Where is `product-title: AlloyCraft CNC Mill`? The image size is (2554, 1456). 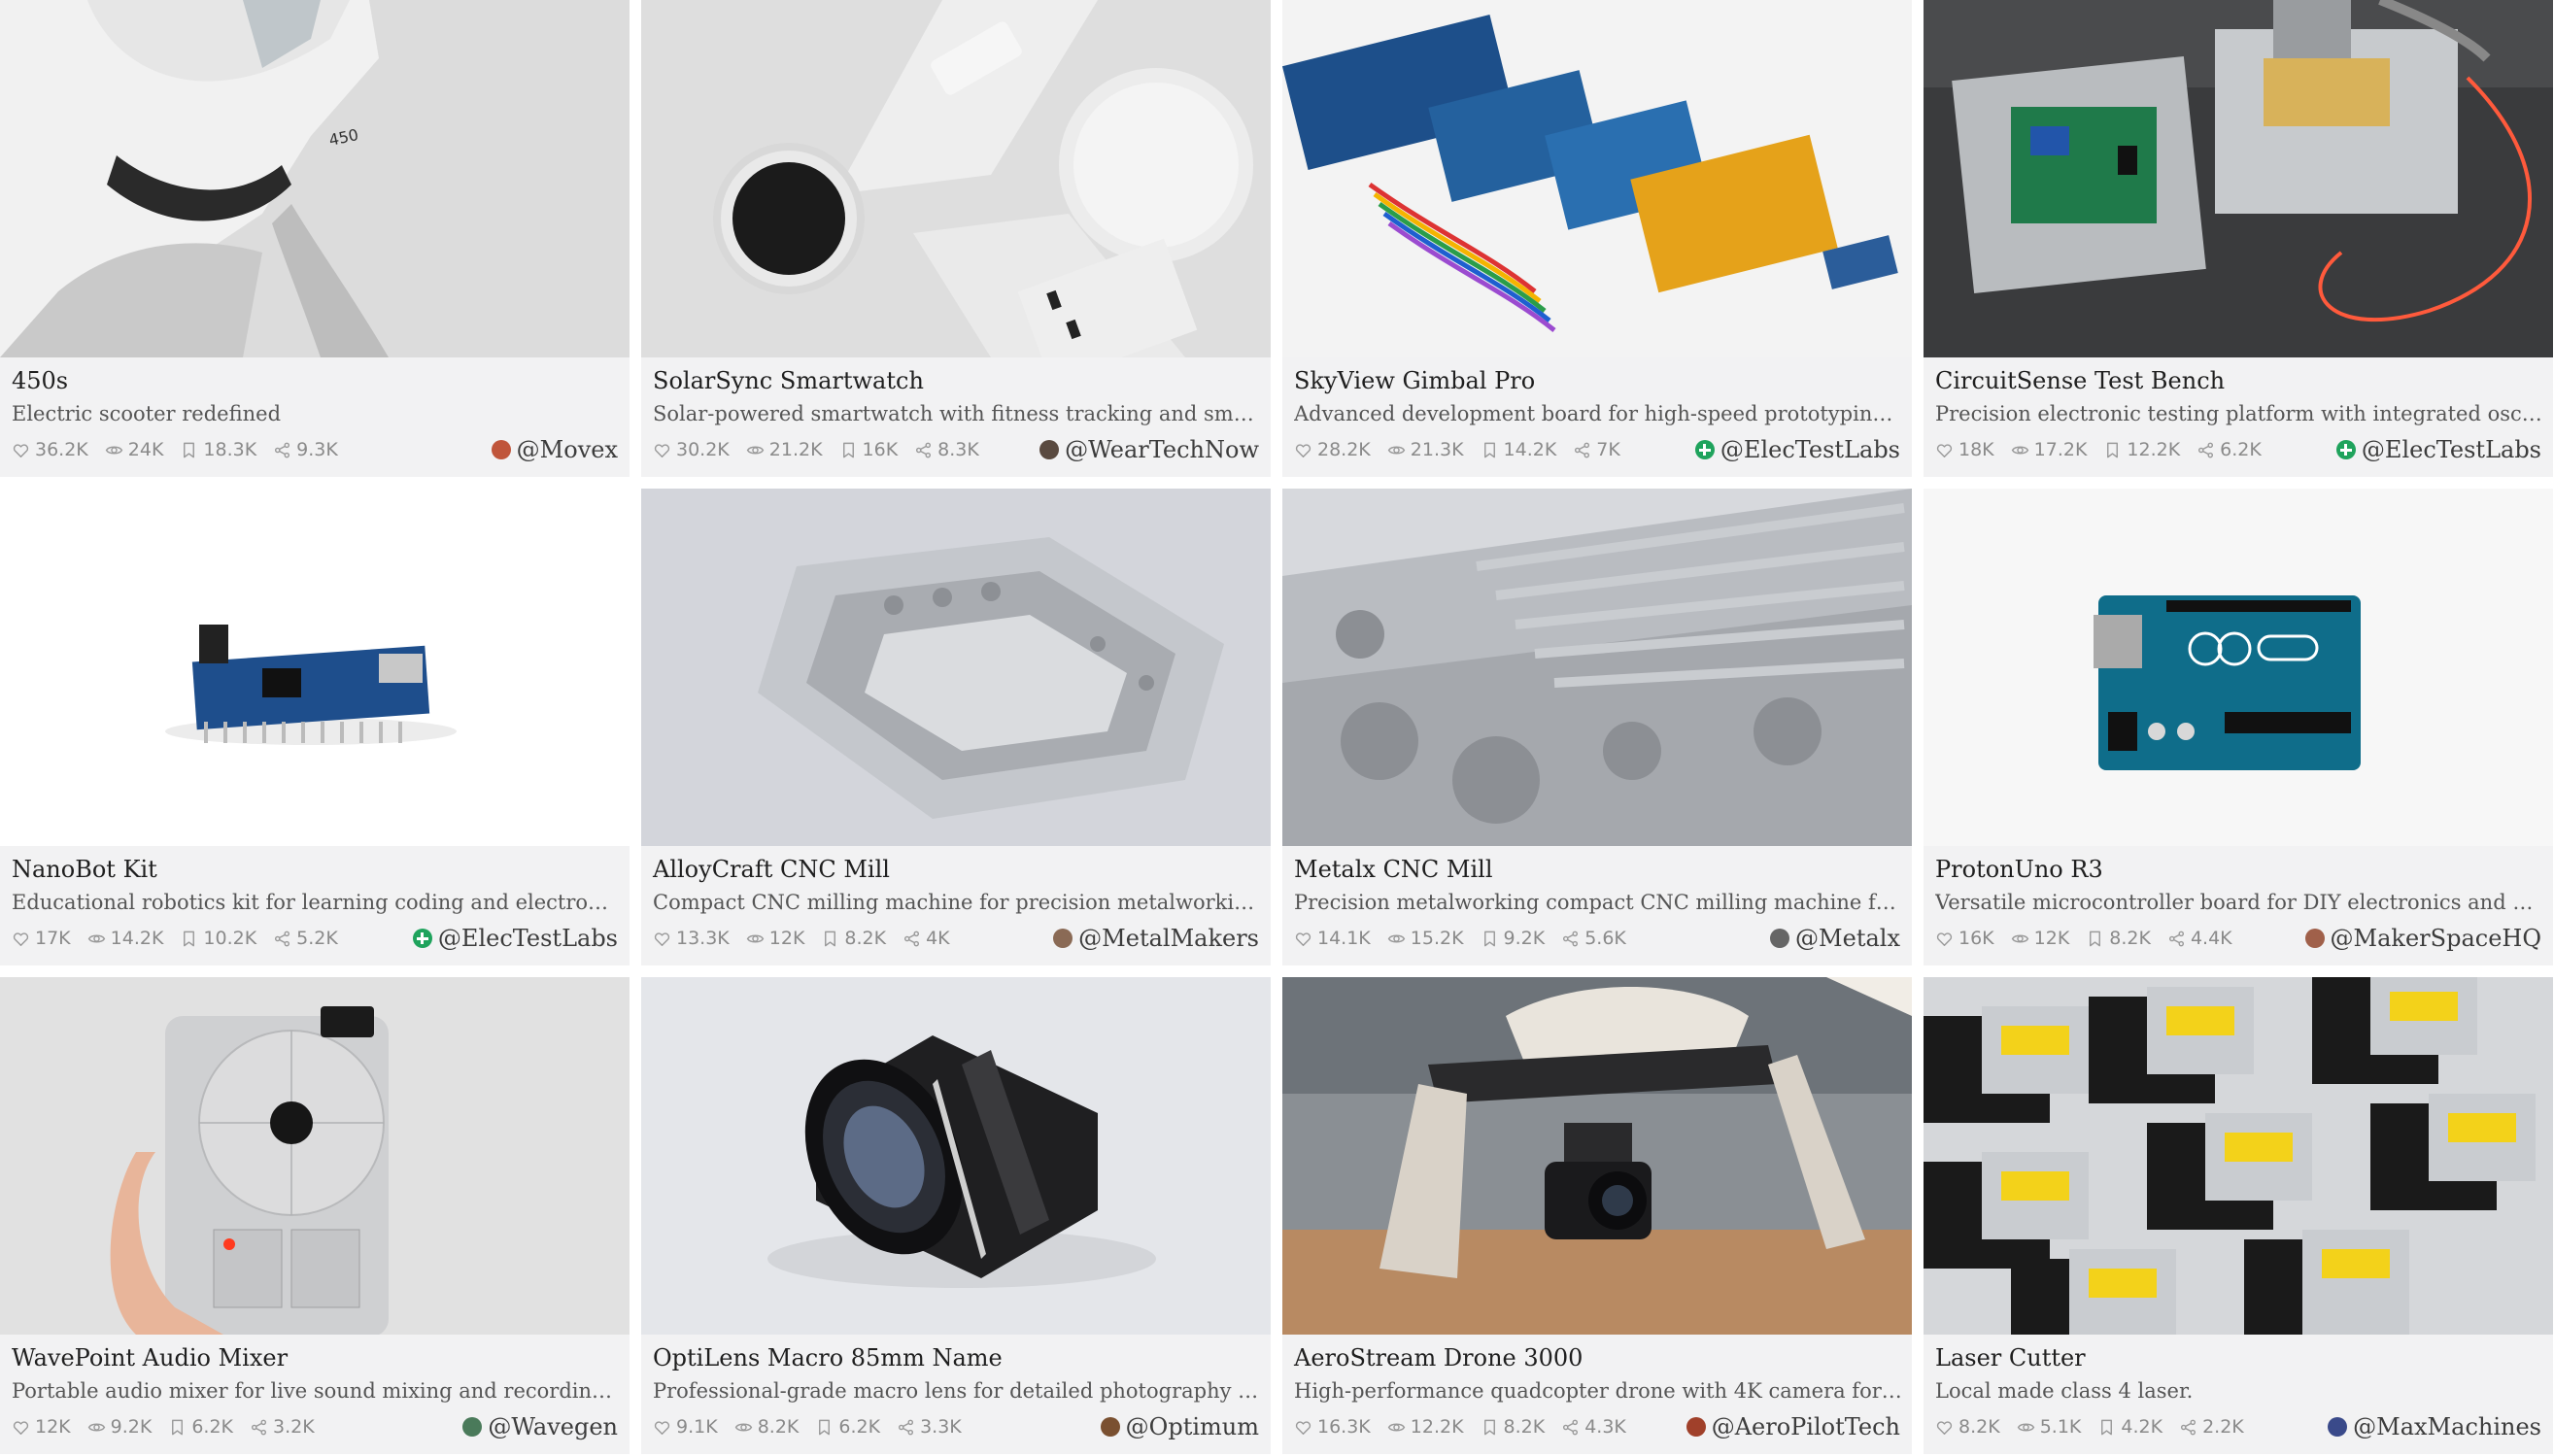
product-title: AlloyCraft CNC Mill is located at coordinates (771, 869).